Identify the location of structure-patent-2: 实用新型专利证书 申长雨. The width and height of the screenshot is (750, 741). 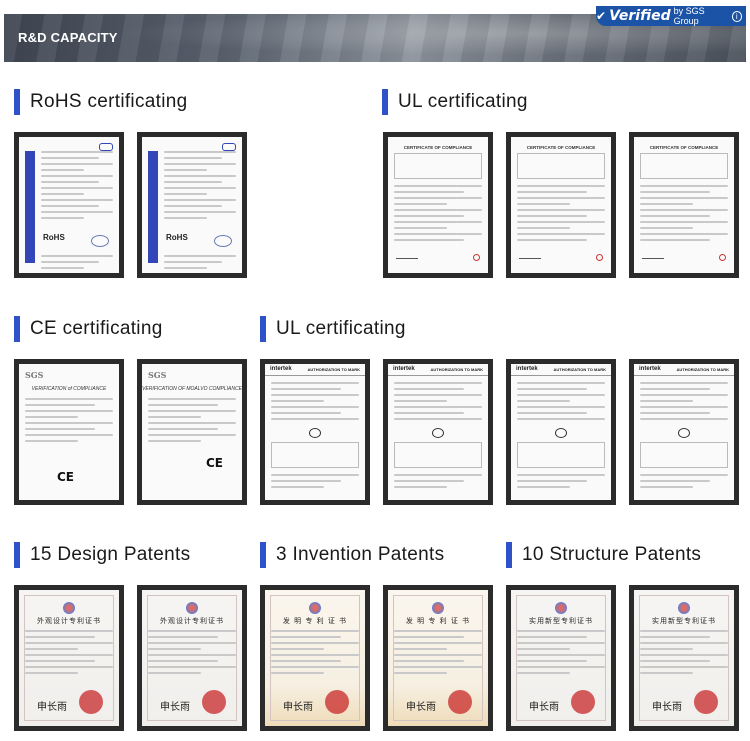
(684, 658).